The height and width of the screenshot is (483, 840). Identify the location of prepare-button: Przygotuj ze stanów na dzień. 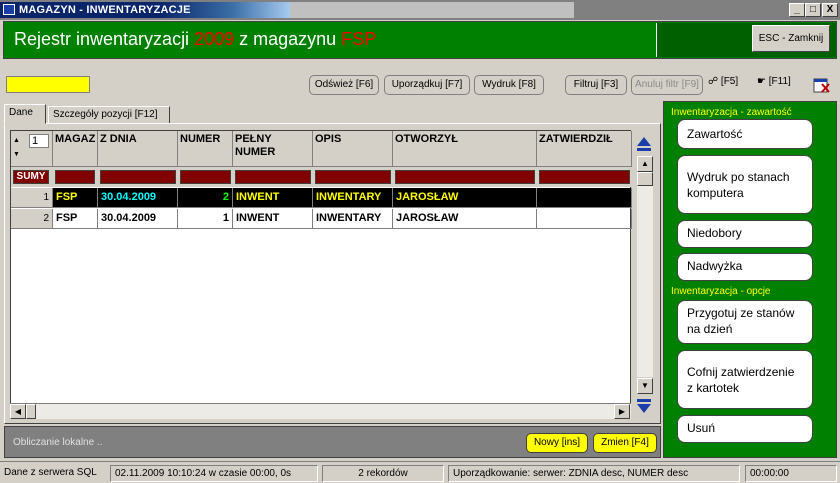
(745, 322).